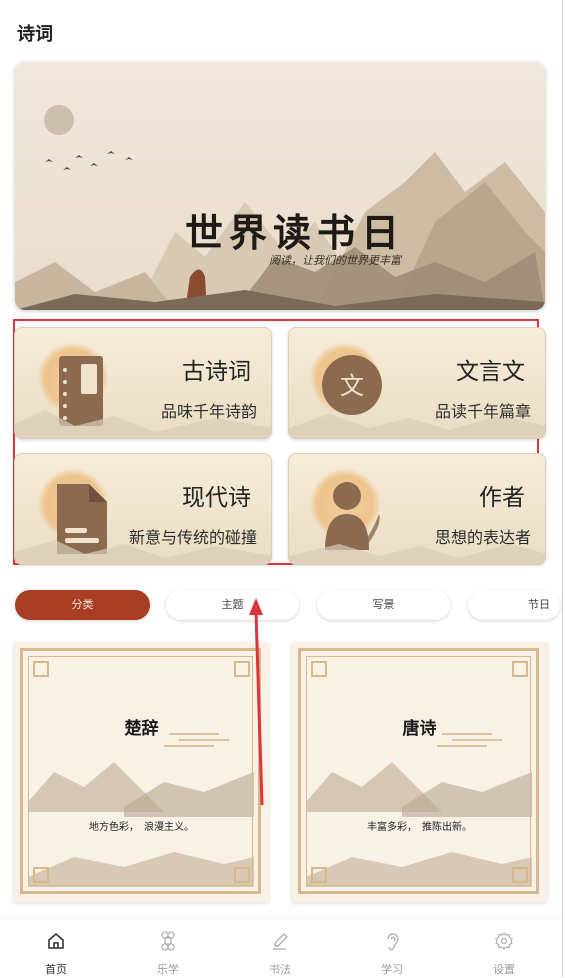 Image resolution: width=565 pixels, height=978 pixels. Describe the element at coordinates (168, 941) in the screenshot. I see `command-icon` at that location.